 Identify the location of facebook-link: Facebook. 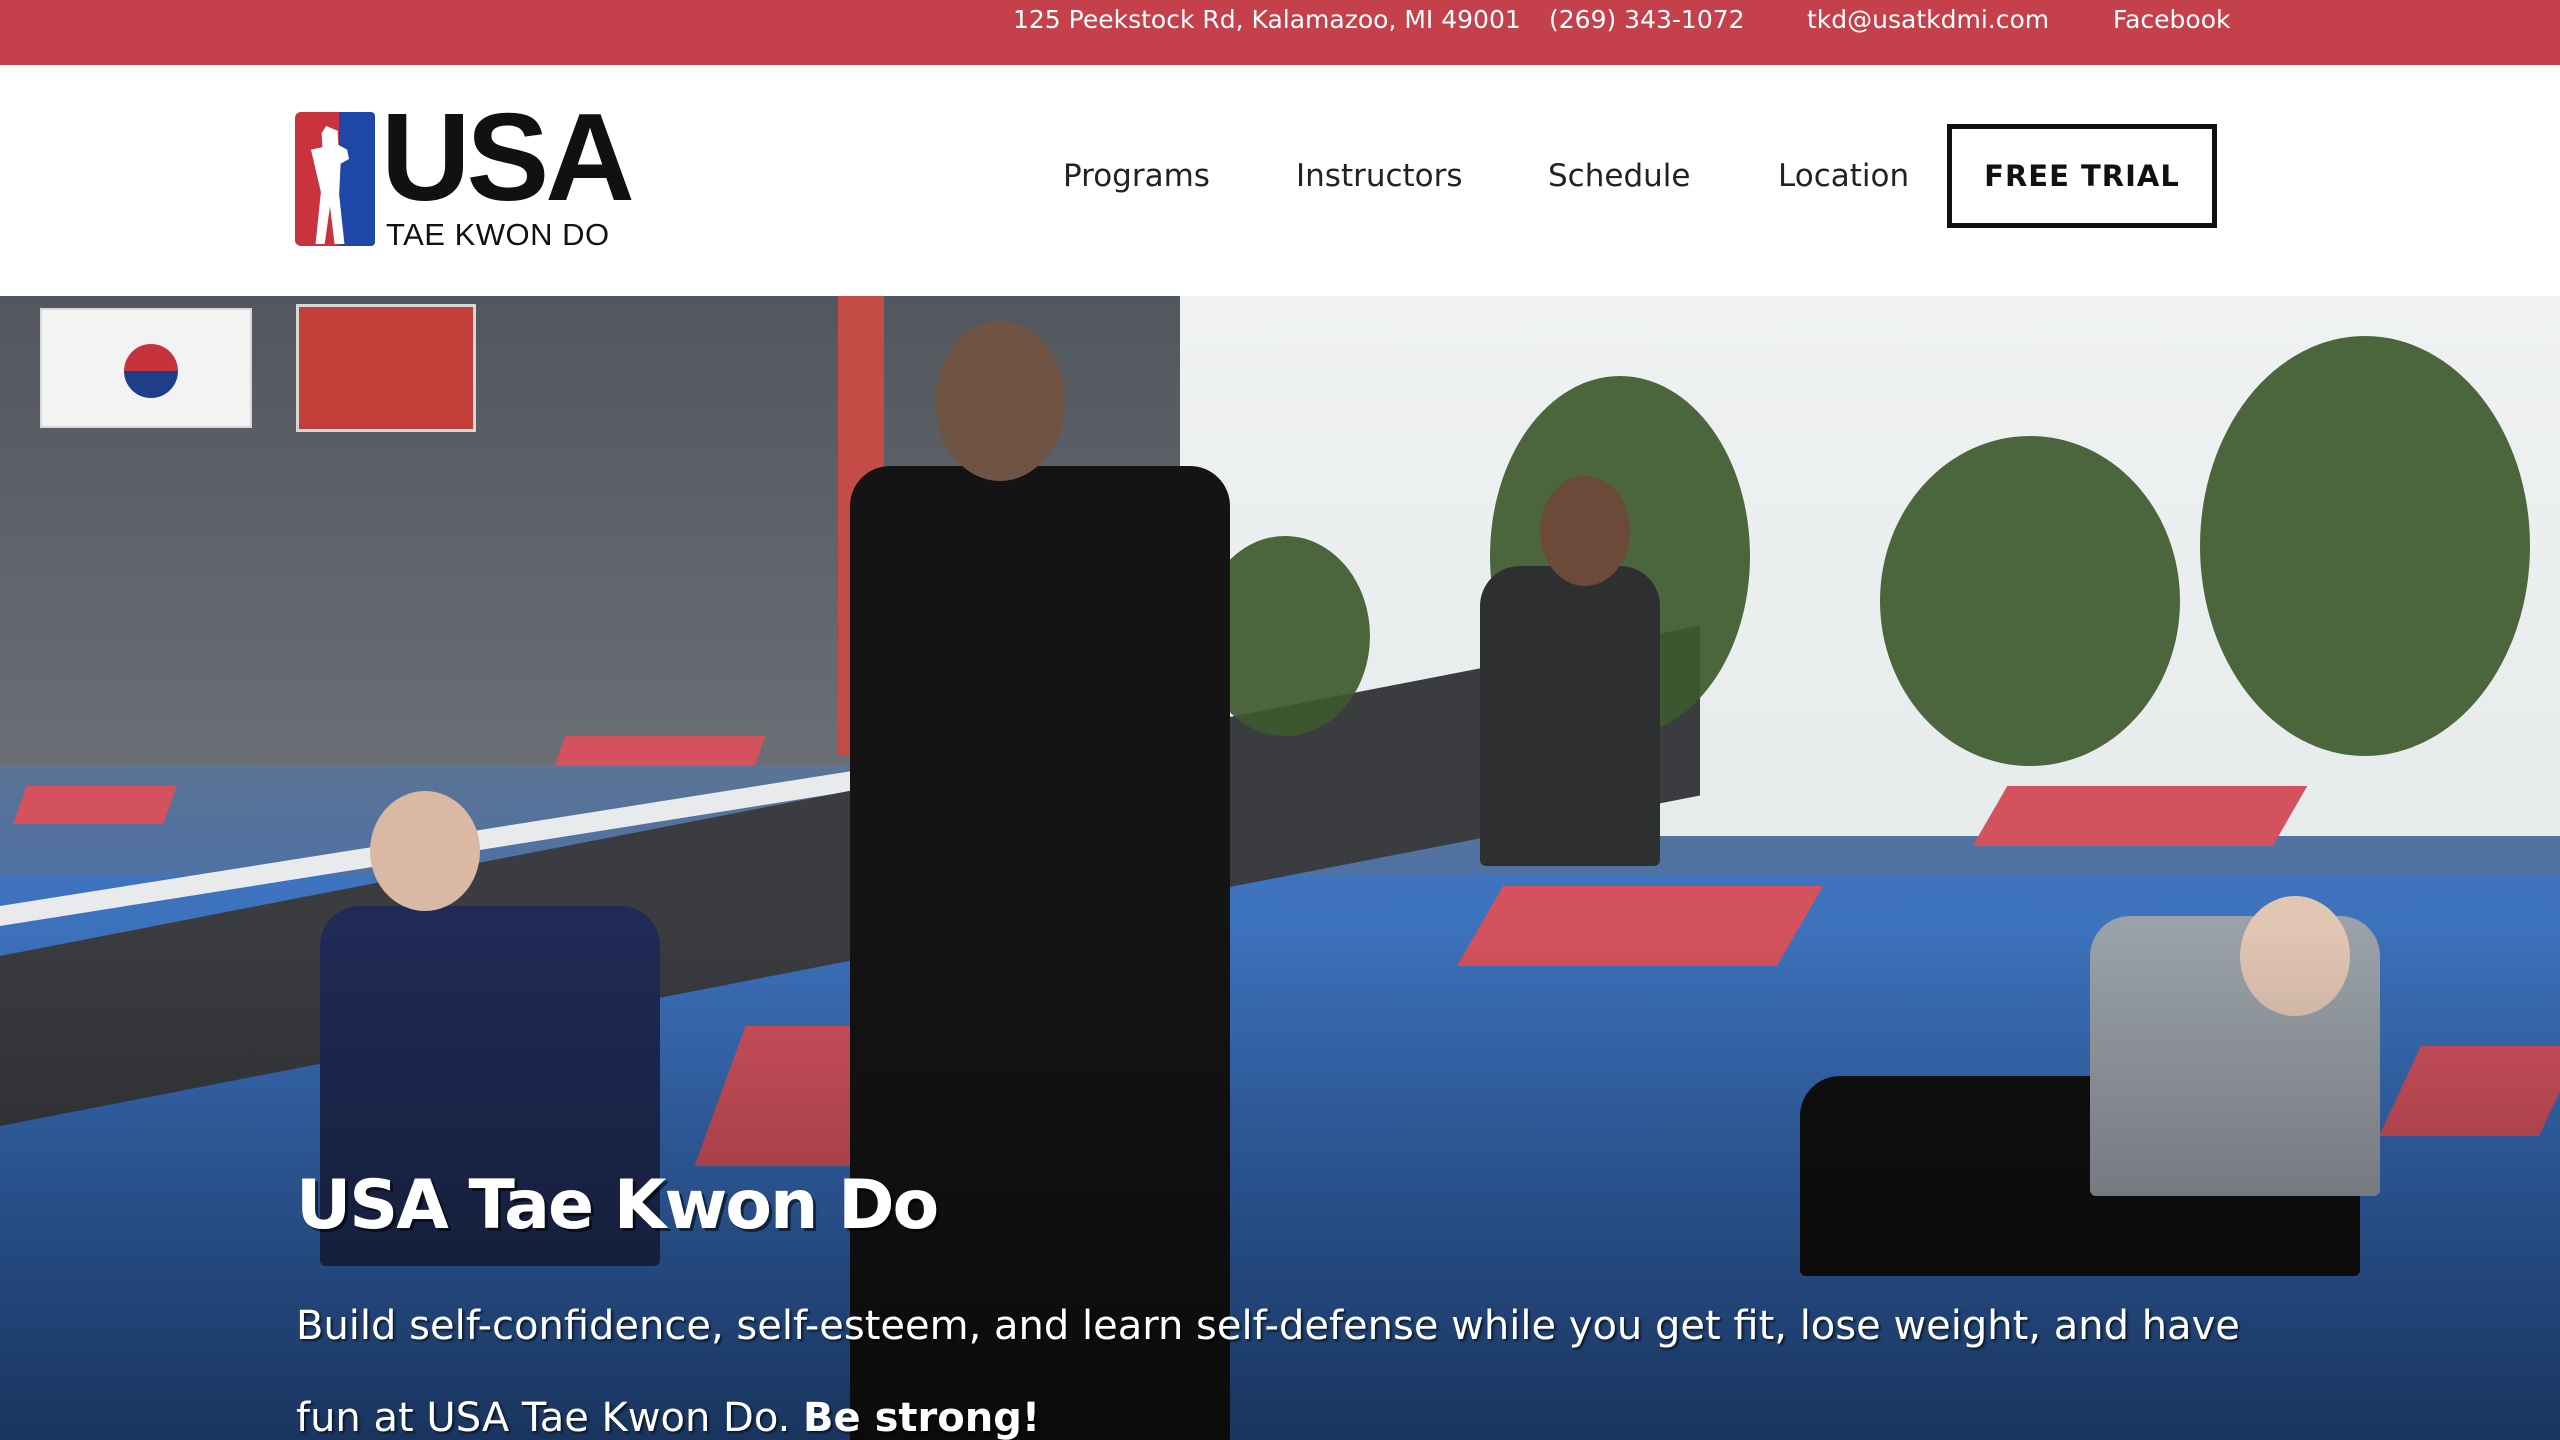
(2171, 20).